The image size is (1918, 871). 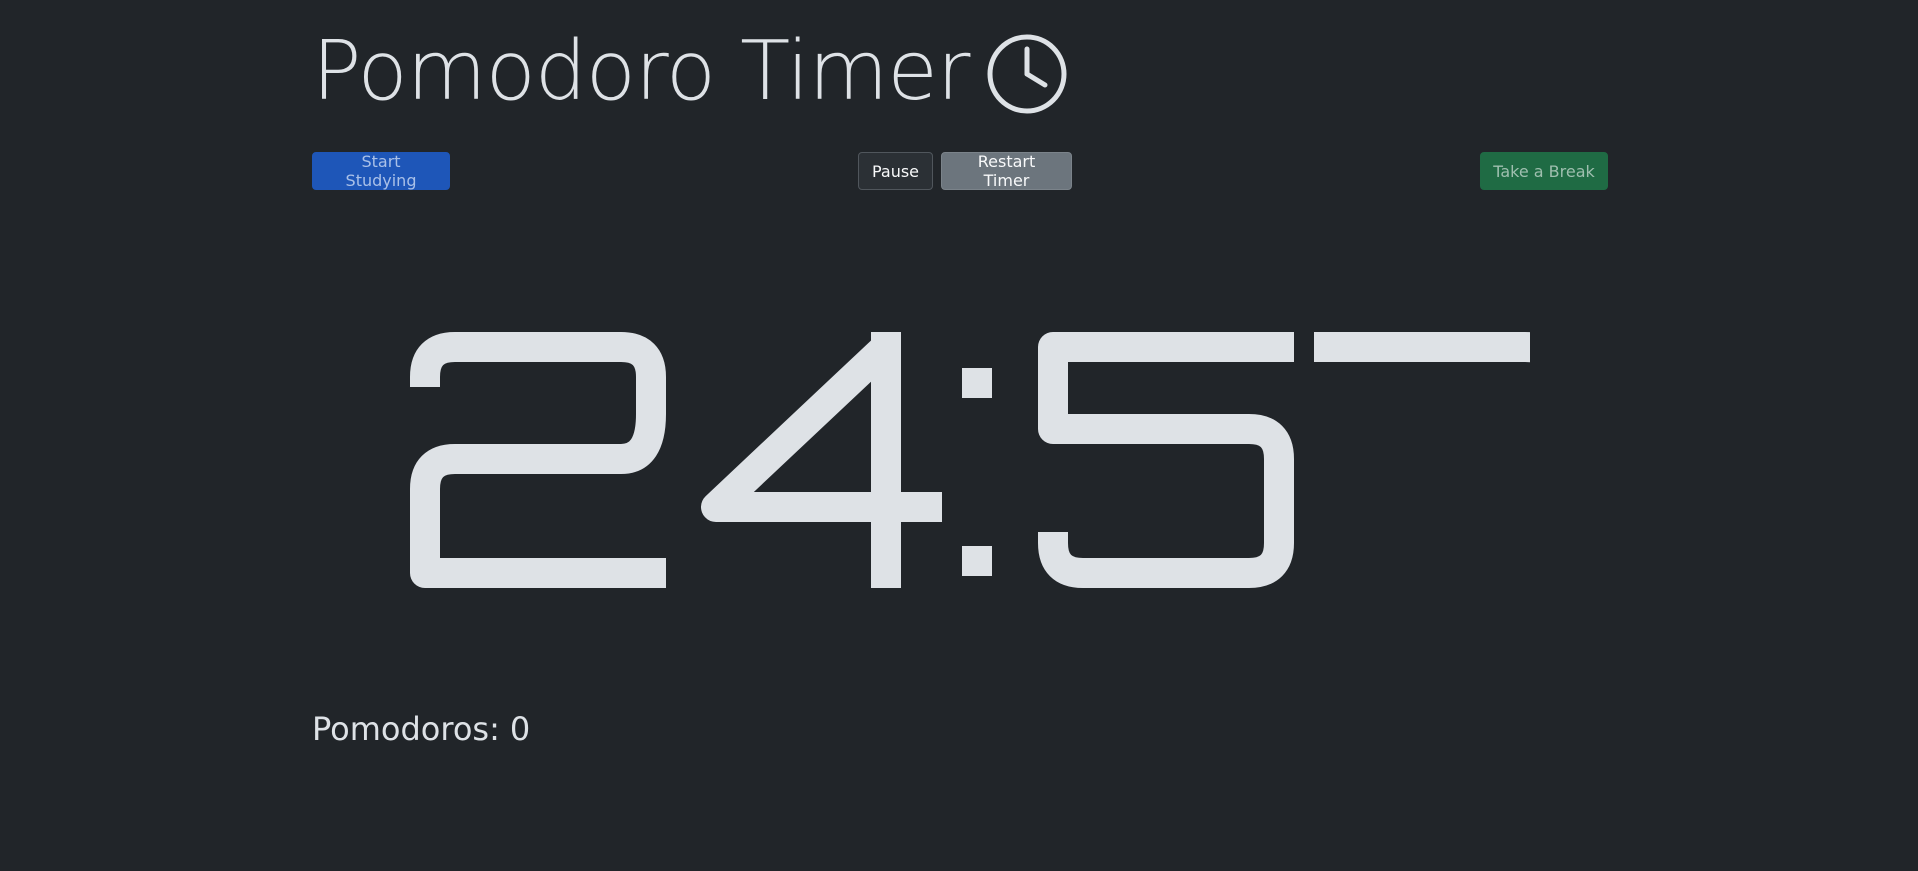 I want to click on pomodoro-counter: Pomodoros: 0, so click(x=421, y=729).